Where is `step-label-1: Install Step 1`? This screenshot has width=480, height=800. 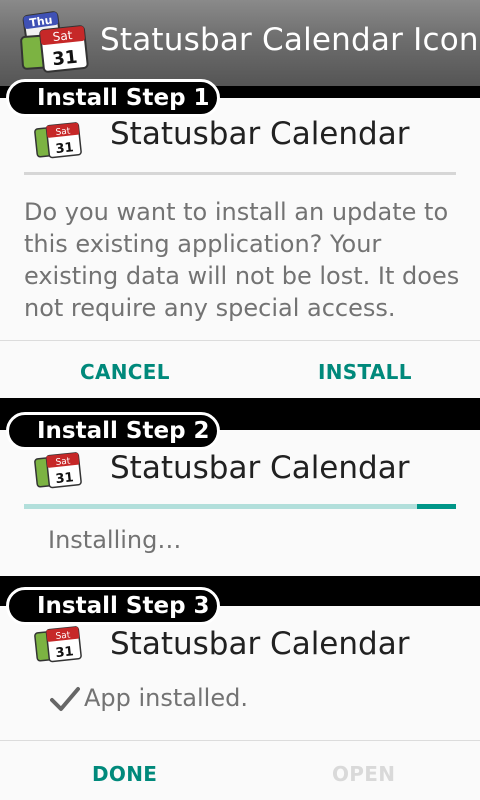
step-label-1: Install Step 1 is located at coordinates (113, 98).